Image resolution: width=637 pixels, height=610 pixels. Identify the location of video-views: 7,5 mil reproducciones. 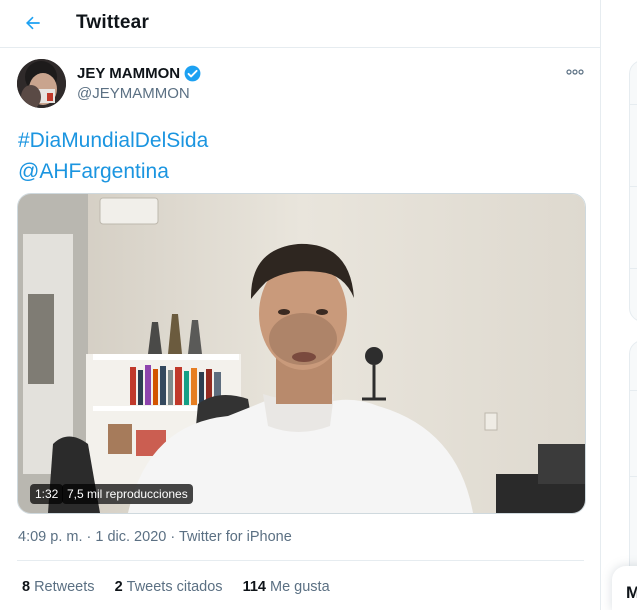
(127, 494).